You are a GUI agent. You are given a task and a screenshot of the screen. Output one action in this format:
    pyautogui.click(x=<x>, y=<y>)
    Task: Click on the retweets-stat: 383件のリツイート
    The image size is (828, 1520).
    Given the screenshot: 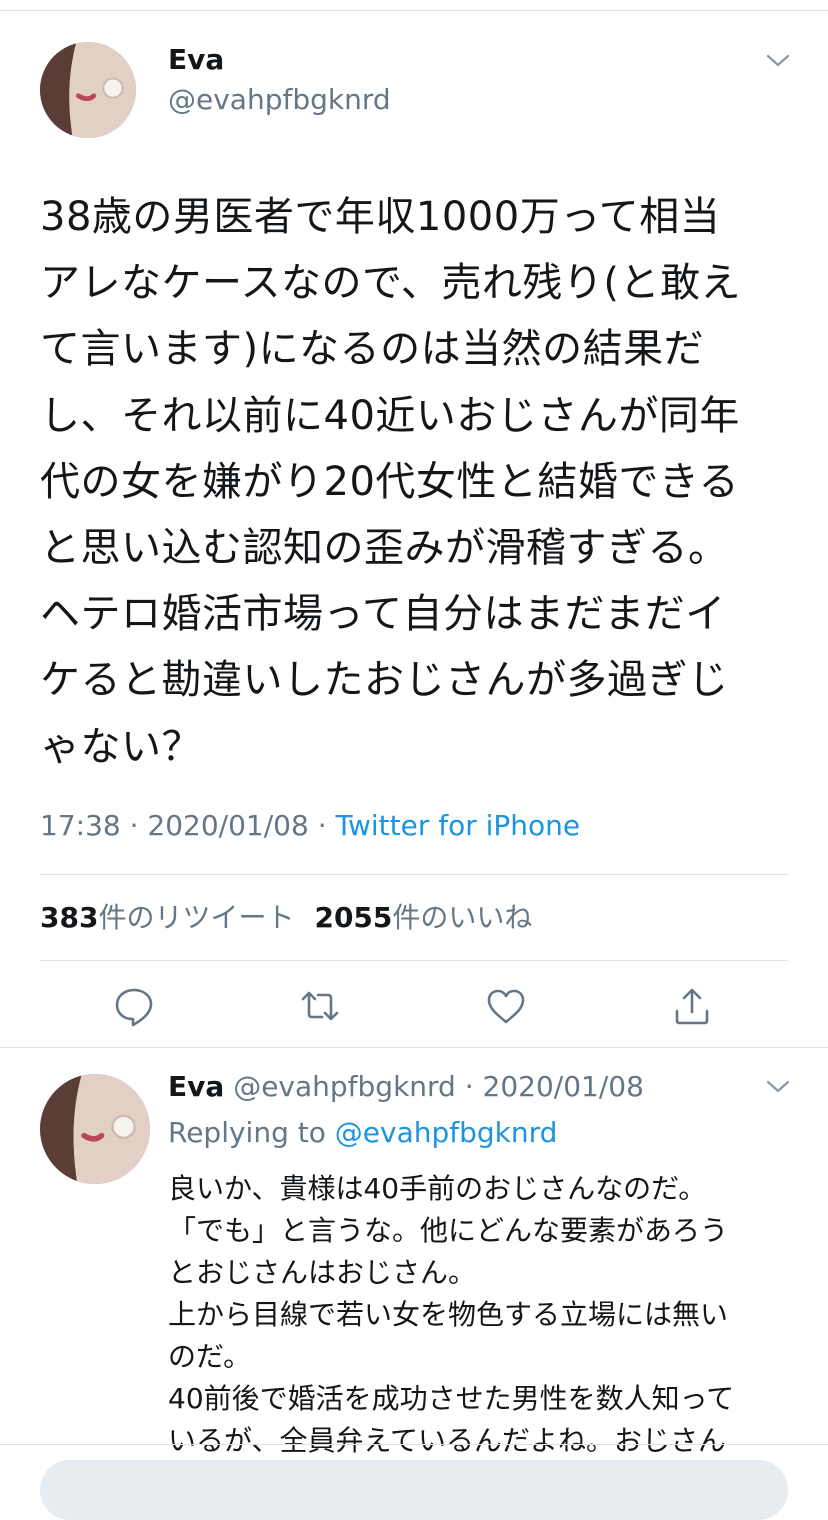 What is the action you would take?
    pyautogui.click(x=167, y=917)
    